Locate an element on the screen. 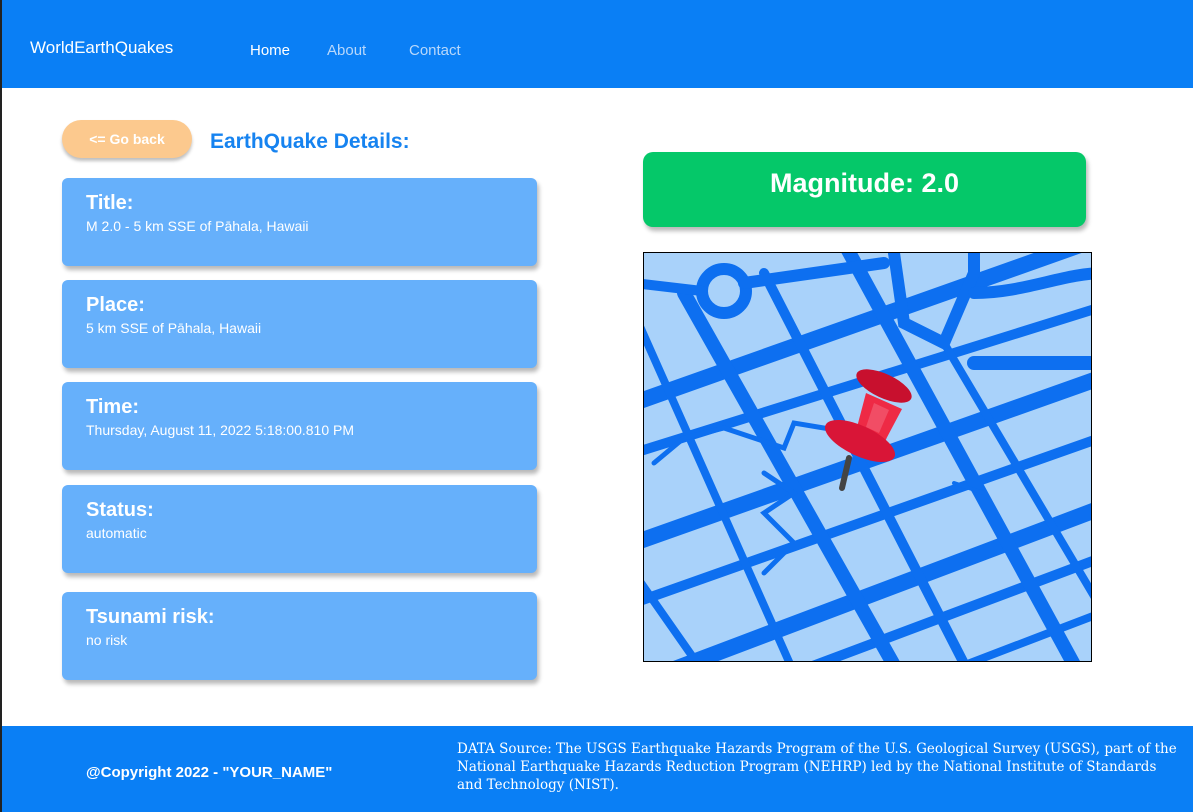 This screenshot has height=812, width=1193. details-heading: EarthQuake Details: is located at coordinates (310, 141).